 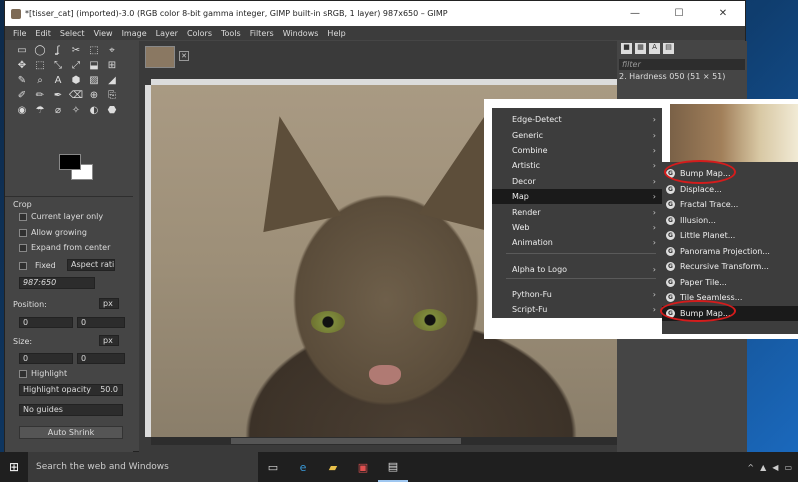 What do you see at coordinates (23, 248) in the screenshot?
I see `expand-from-center-checkbox` at bounding box center [23, 248].